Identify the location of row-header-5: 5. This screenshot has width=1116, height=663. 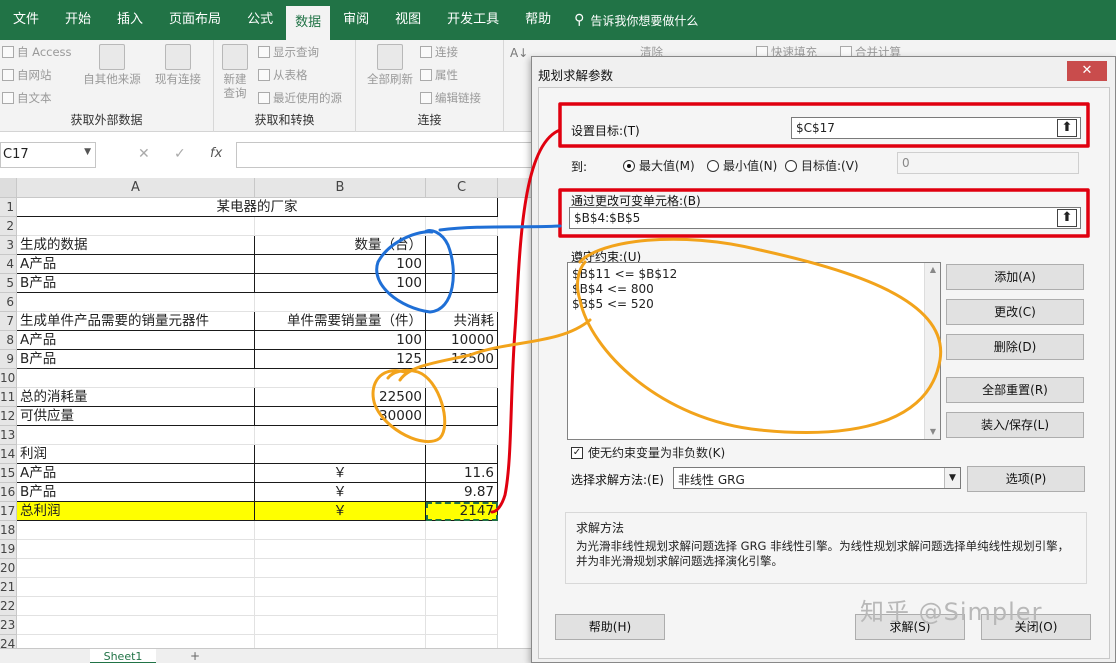
(8, 283).